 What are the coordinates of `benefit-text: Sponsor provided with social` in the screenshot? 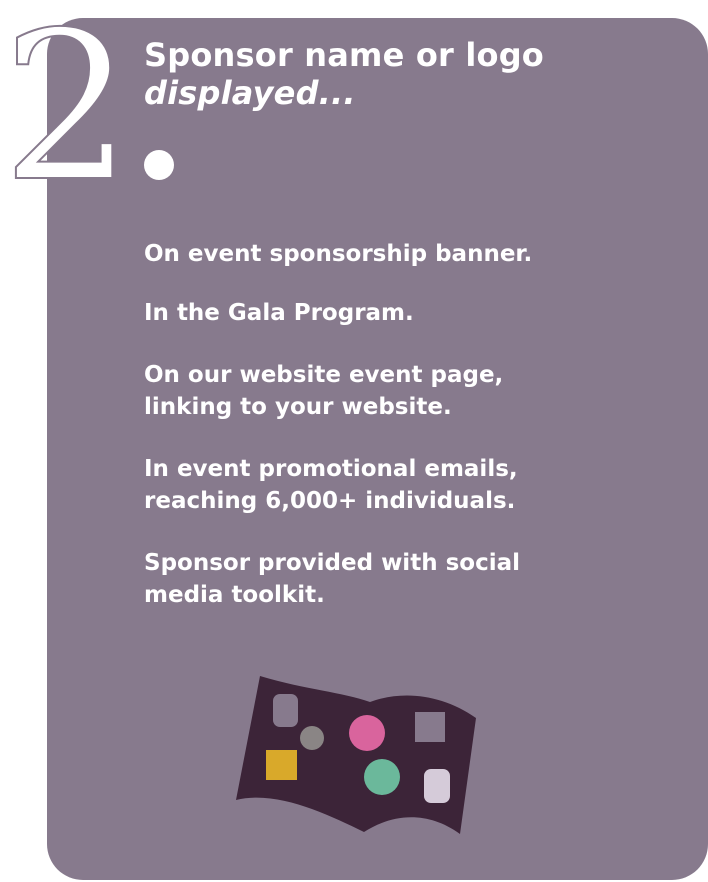 It's located at (332, 563).